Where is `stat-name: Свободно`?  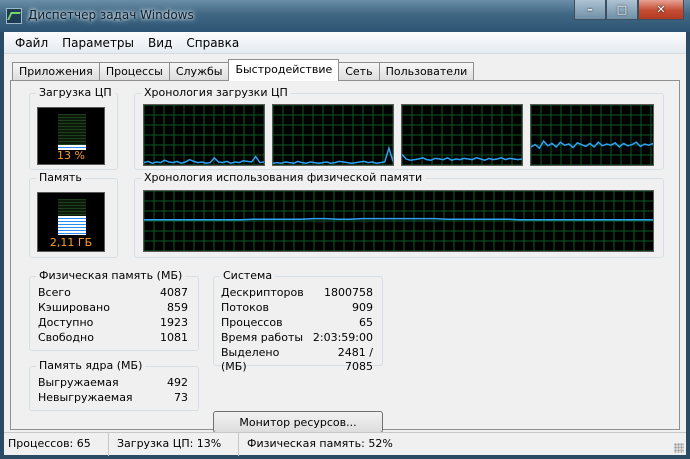 stat-name: Свободно is located at coordinates (66, 337).